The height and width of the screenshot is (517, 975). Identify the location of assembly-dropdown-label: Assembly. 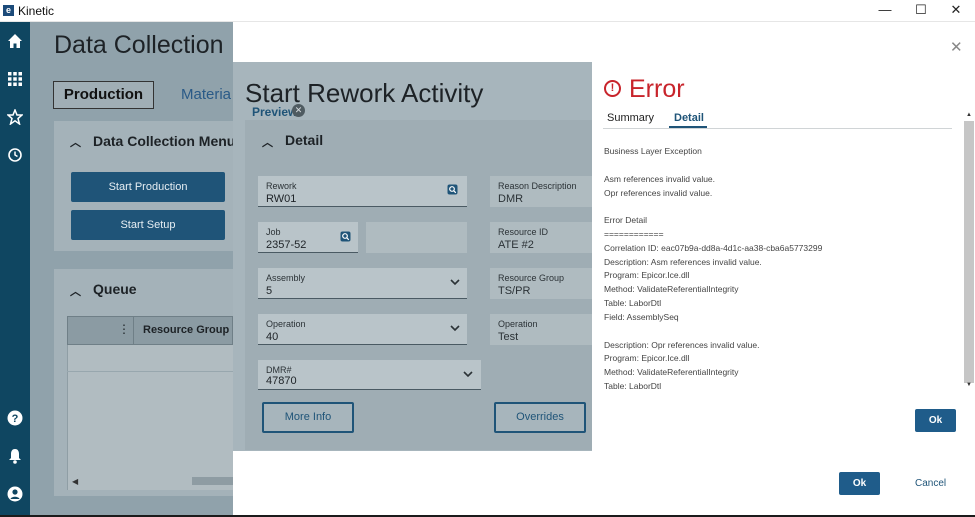
(286, 278).